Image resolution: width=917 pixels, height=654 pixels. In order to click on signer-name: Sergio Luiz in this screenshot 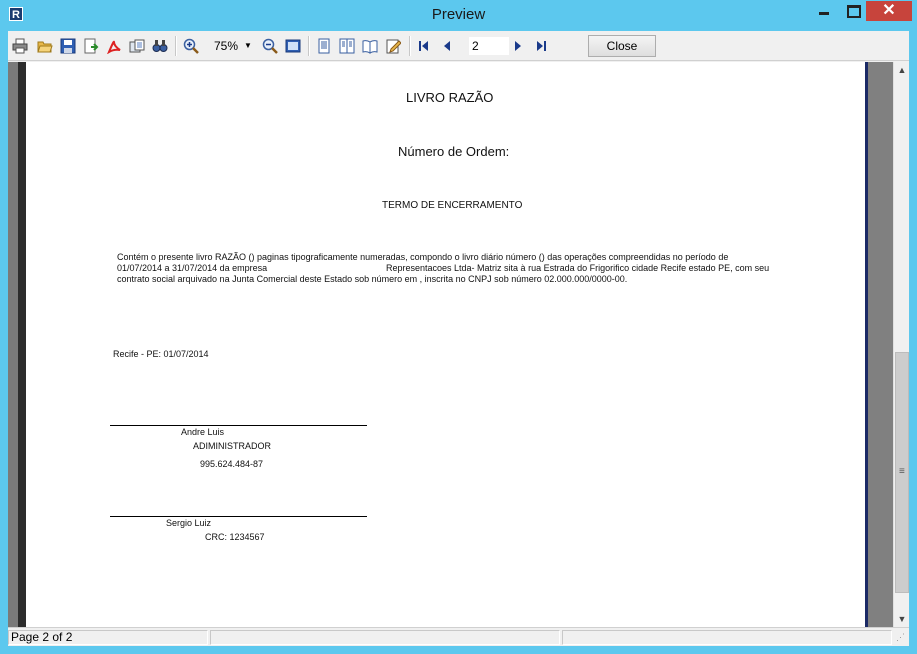, I will do `click(189, 523)`.